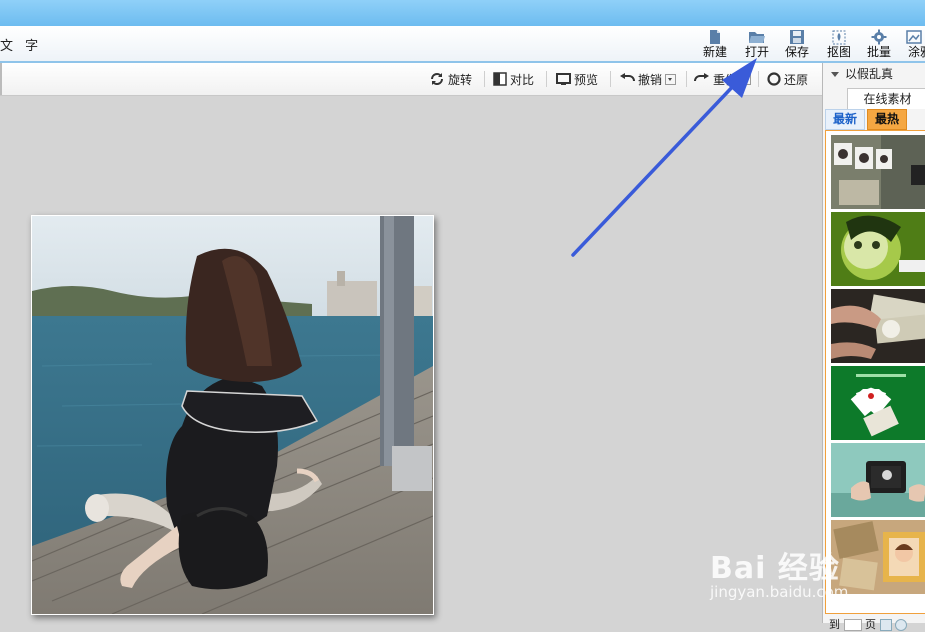 This screenshot has width=925, height=632. What do you see at coordinates (879, 37) in the screenshot?
I see `batch-gear-icon` at bounding box center [879, 37].